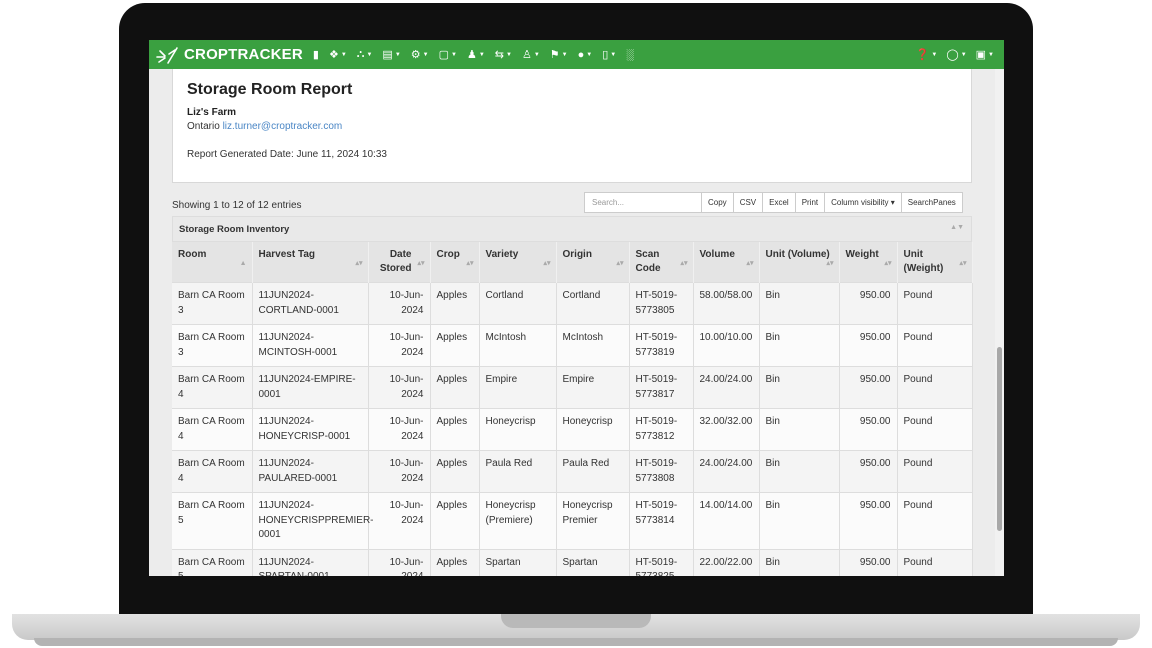  What do you see at coordinates (365, 54) in the screenshot?
I see `basket-menu-icon: ⛬ ▼` at bounding box center [365, 54].